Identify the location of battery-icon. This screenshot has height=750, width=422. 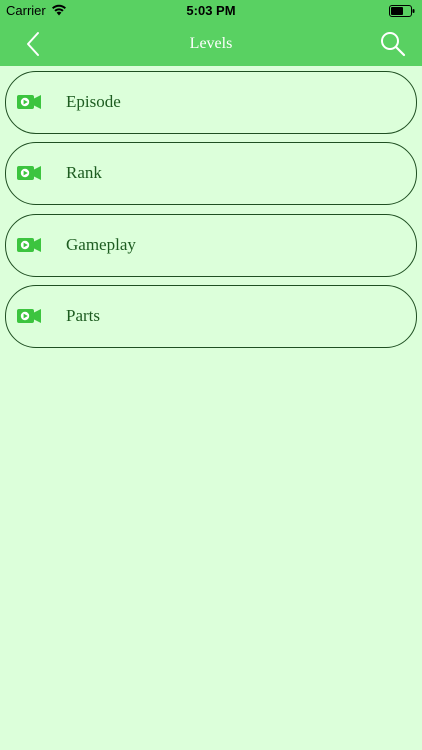
(402, 11).